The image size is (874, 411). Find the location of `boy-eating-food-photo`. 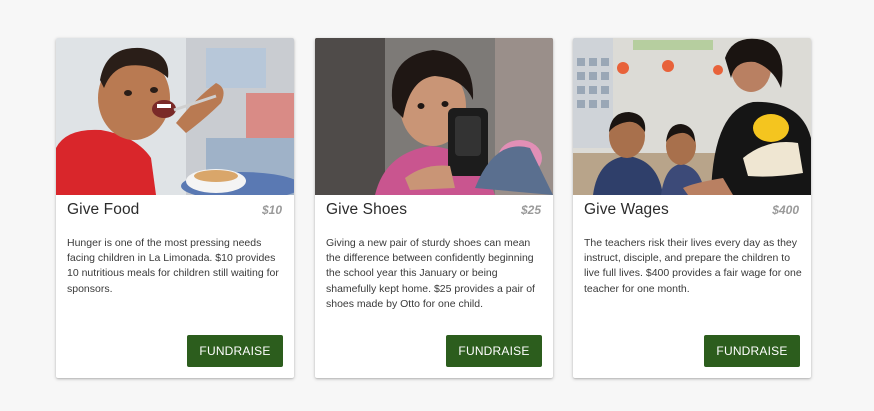

boy-eating-food-photo is located at coordinates (175, 116).